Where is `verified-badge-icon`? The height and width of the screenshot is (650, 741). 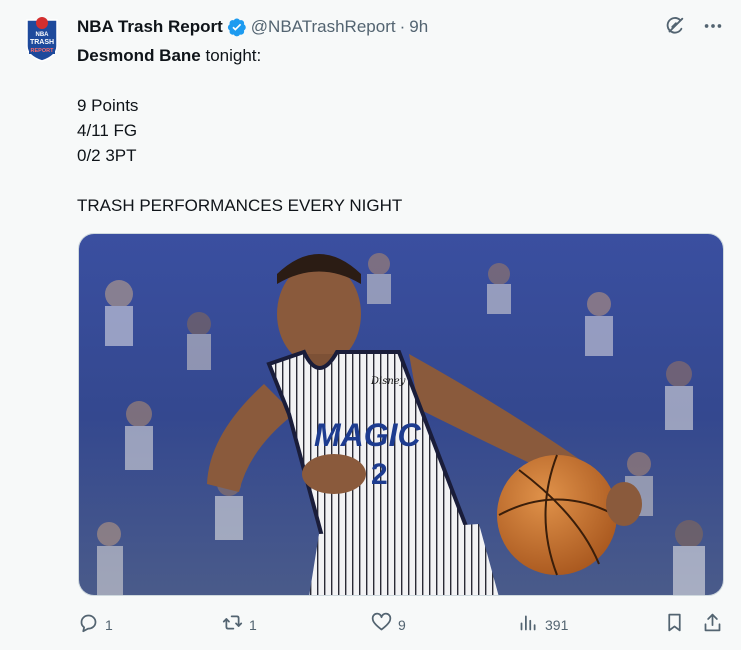
verified-badge-icon is located at coordinates (237, 27).